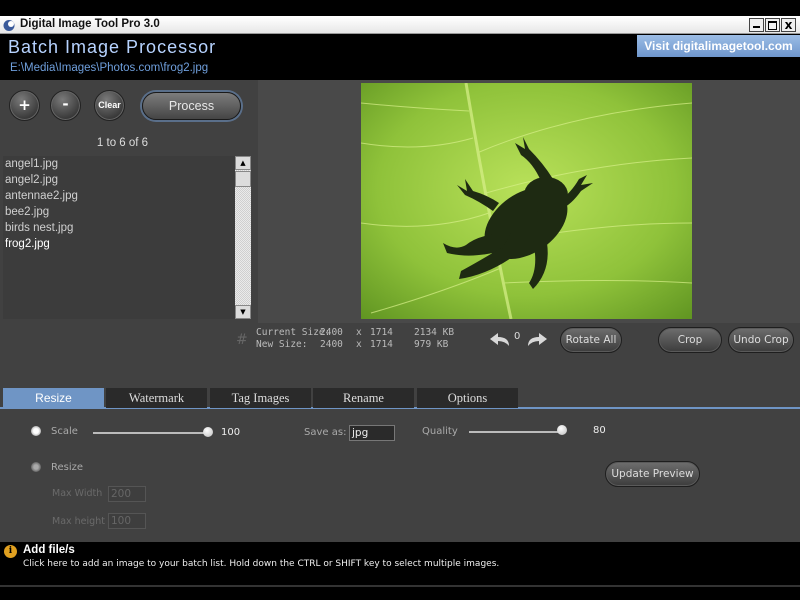  What do you see at coordinates (434, 332) in the screenshot?
I see `current-filesize: 2134 KB` at bounding box center [434, 332].